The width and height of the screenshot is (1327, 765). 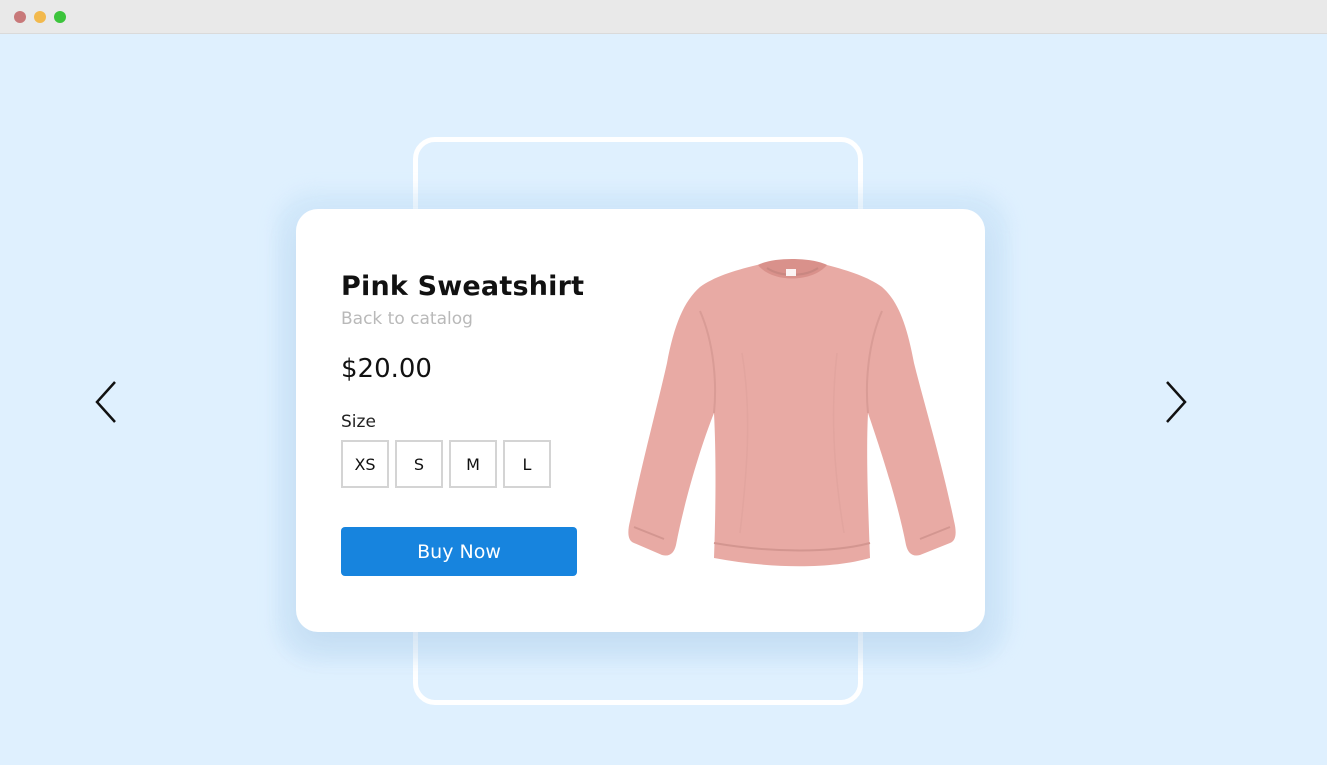 I want to click on window-close-button, so click(x=20, y=17).